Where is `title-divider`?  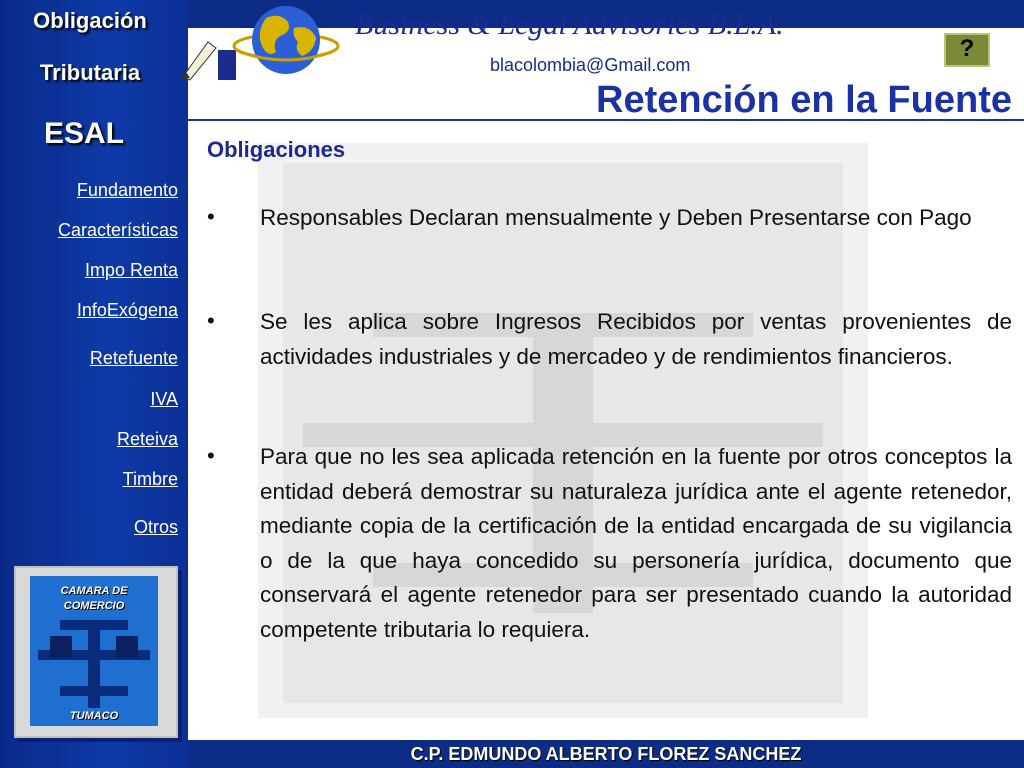
title-divider is located at coordinates (606, 120).